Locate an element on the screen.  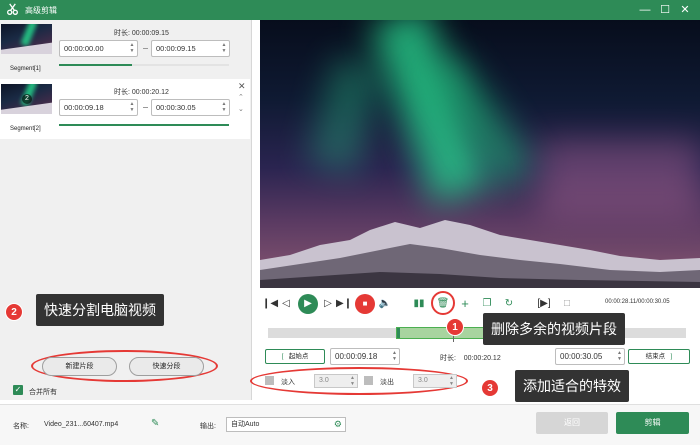
annotation-delete: 删除多余的视频片段 is located at coordinates (554, 329).